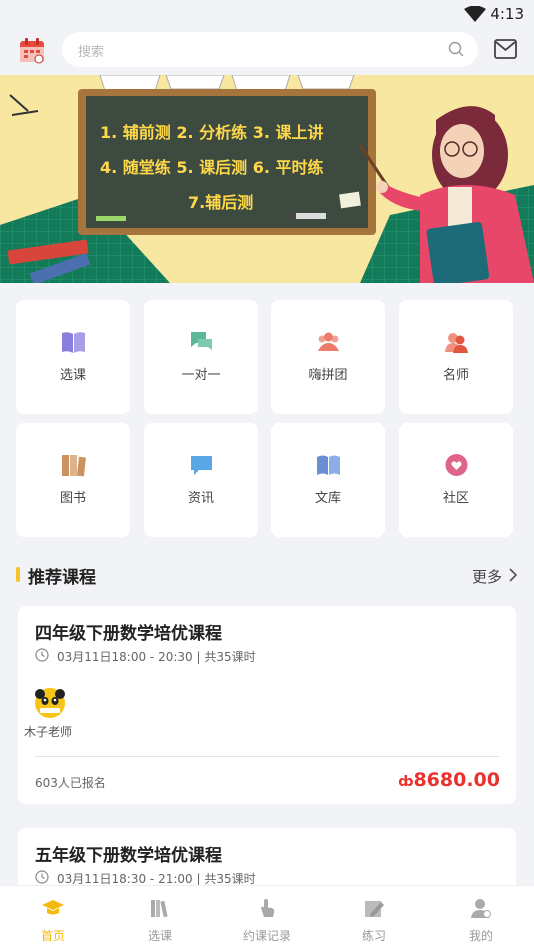 The height and width of the screenshot is (949, 534). What do you see at coordinates (328, 480) in the screenshot?
I see `menu-item-library: 文库` at bounding box center [328, 480].